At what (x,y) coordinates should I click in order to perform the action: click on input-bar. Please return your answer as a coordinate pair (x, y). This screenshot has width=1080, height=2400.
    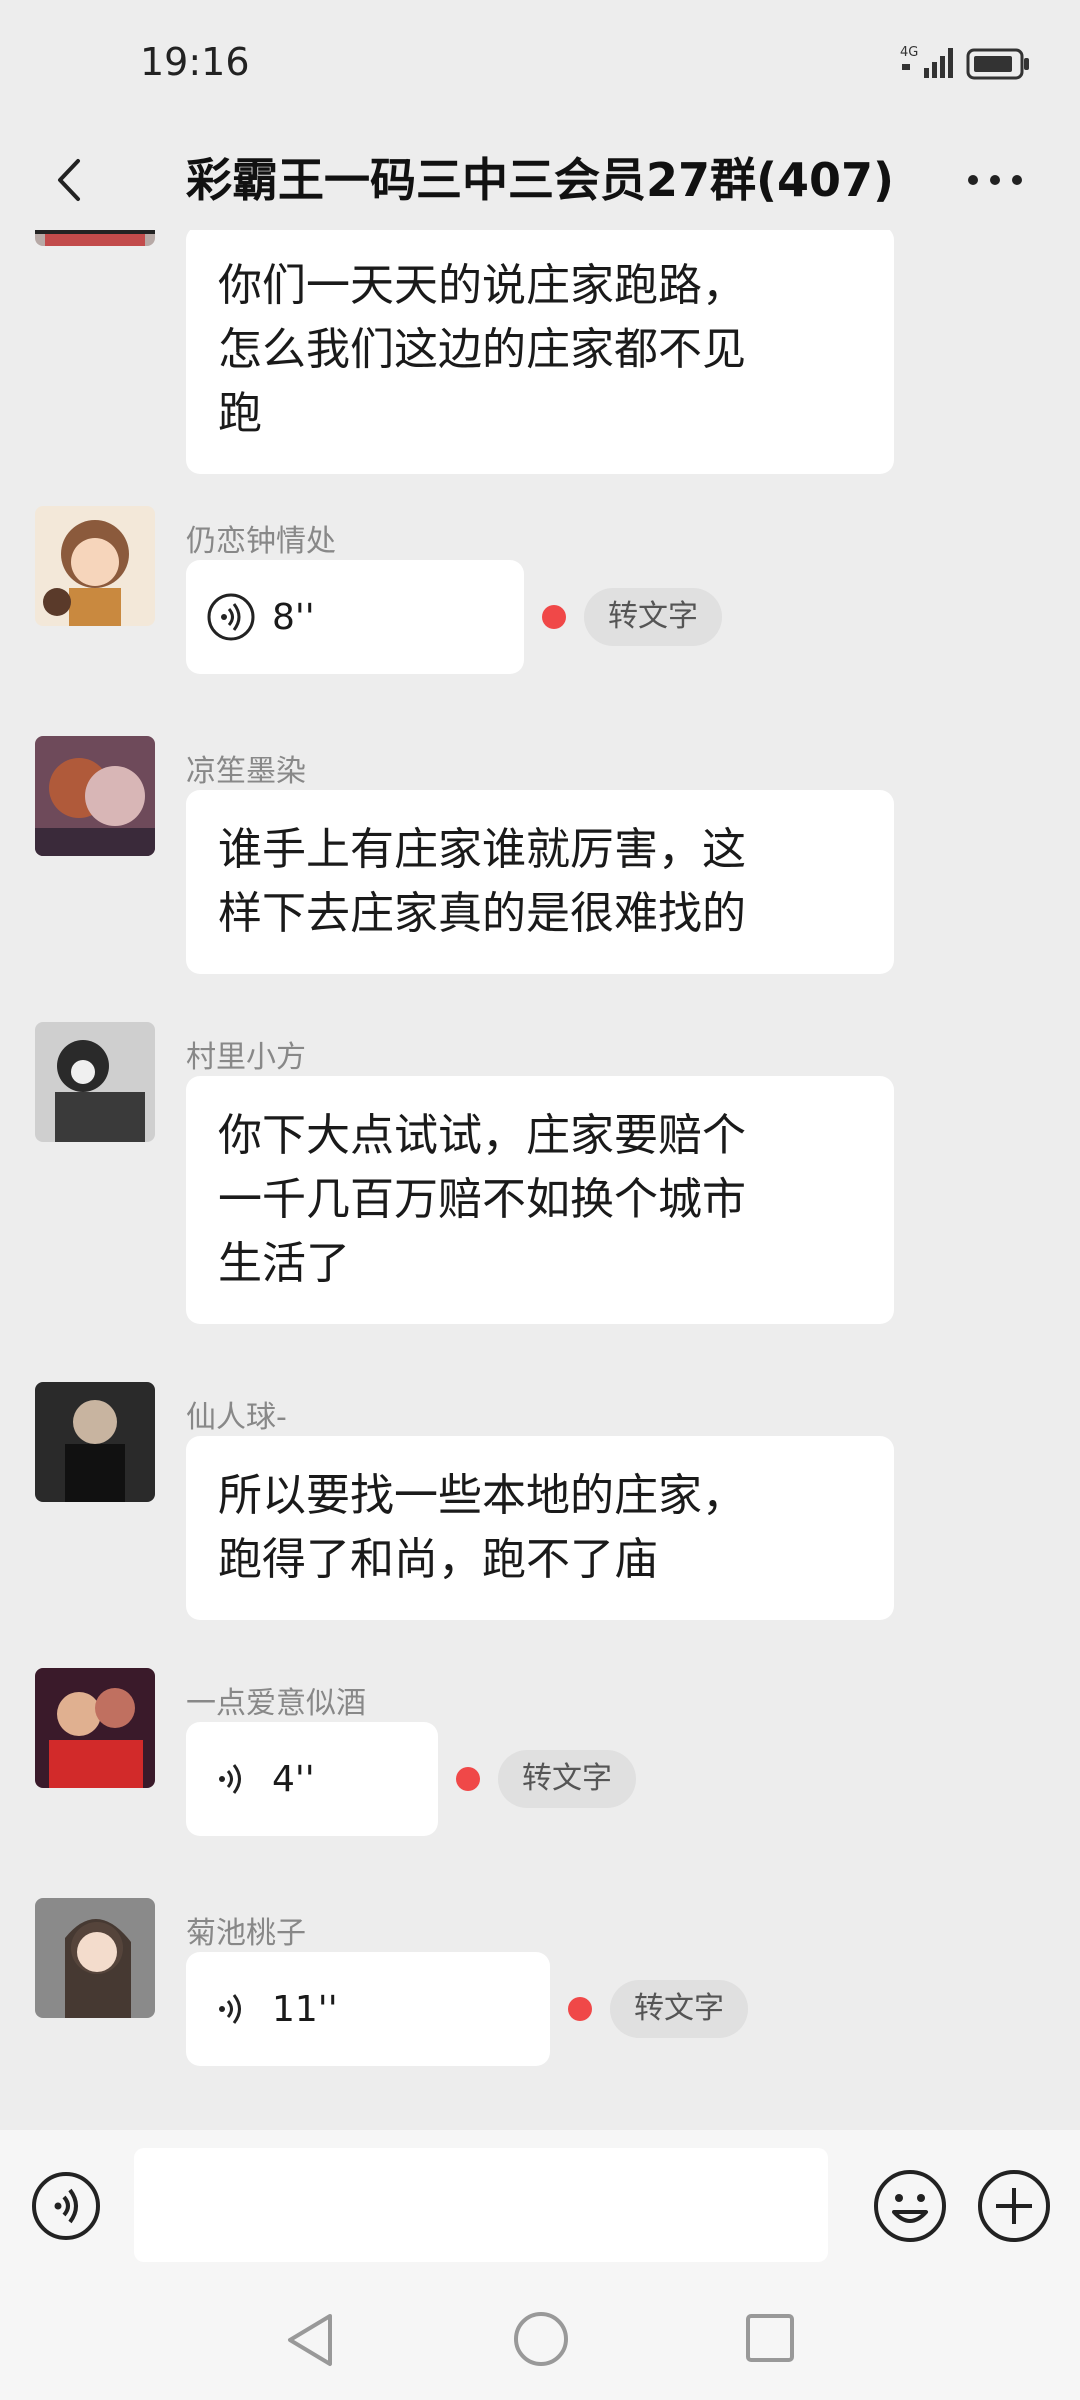
    Looking at the image, I should click on (540, 2205).